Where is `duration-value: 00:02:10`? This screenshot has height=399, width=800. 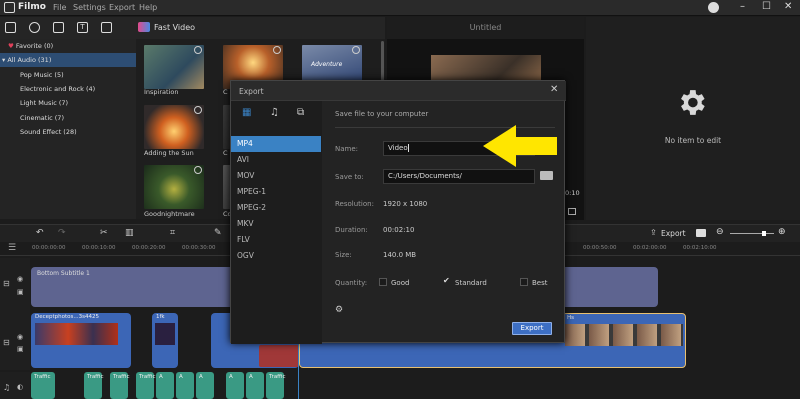
duration-value: 00:02:10 is located at coordinates (399, 230).